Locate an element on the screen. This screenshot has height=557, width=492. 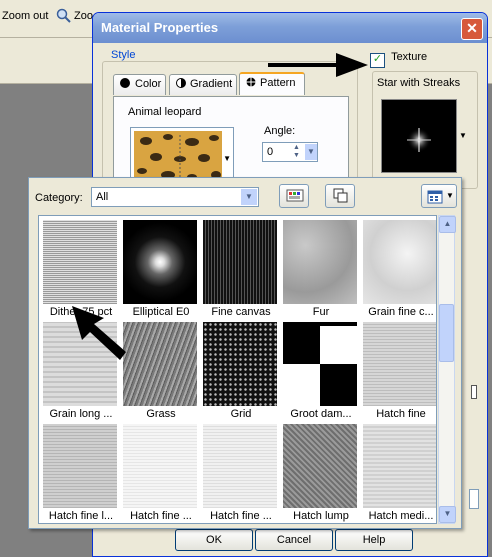
dialog-titlebar: Material Properties ✕ is located at coordinates (290, 28).